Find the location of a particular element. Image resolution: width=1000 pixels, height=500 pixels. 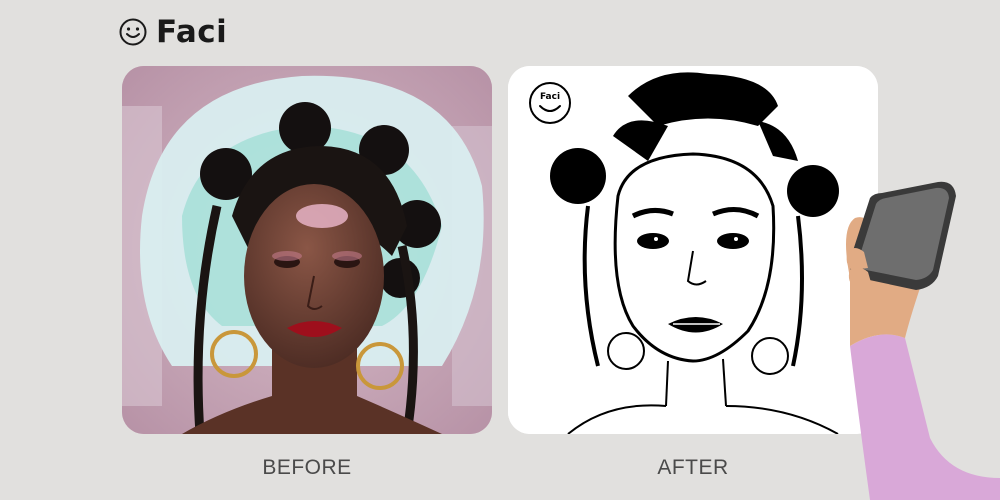

hand-holding-phone is located at coordinates (923, 340).